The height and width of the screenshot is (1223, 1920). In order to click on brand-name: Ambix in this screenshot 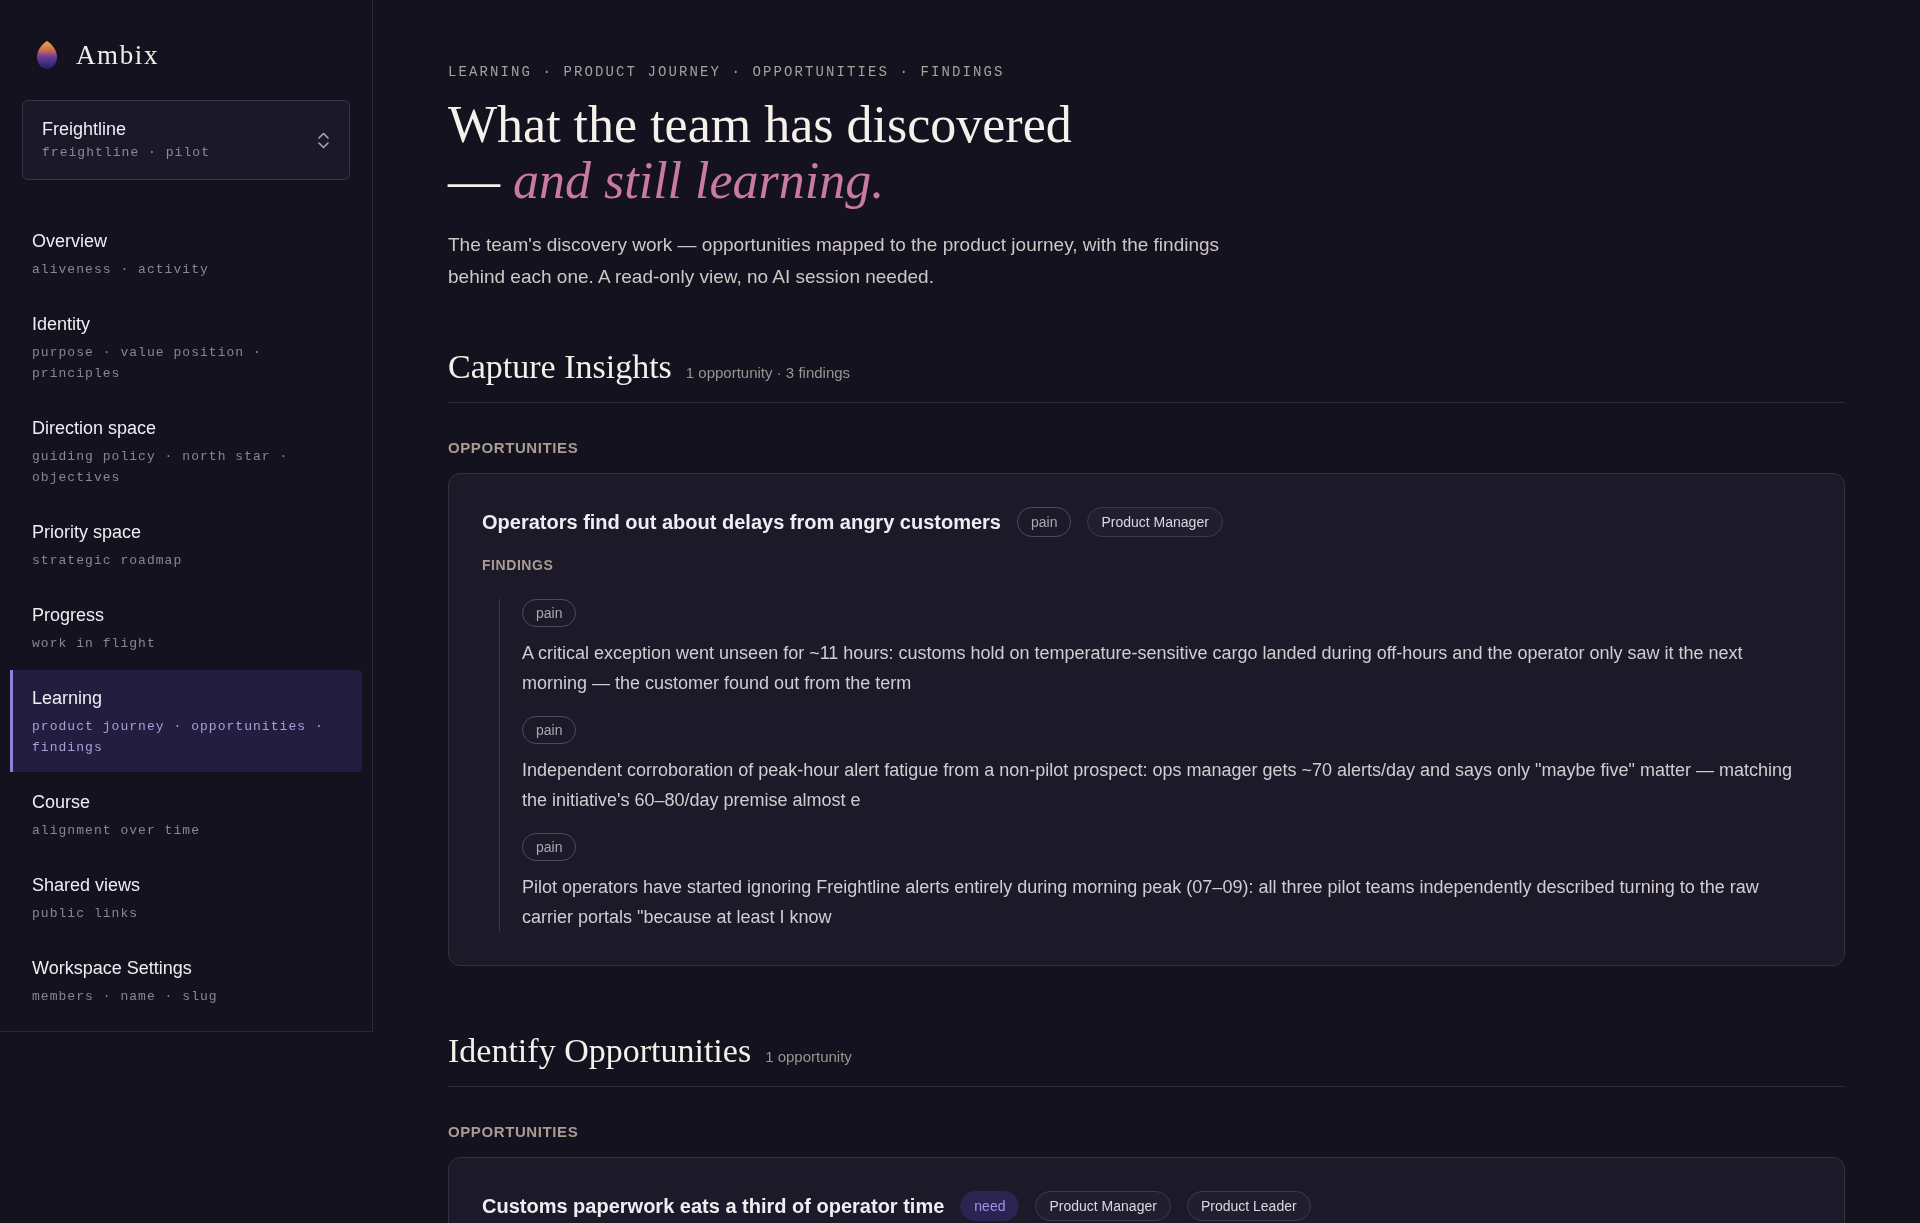, I will do `click(118, 55)`.